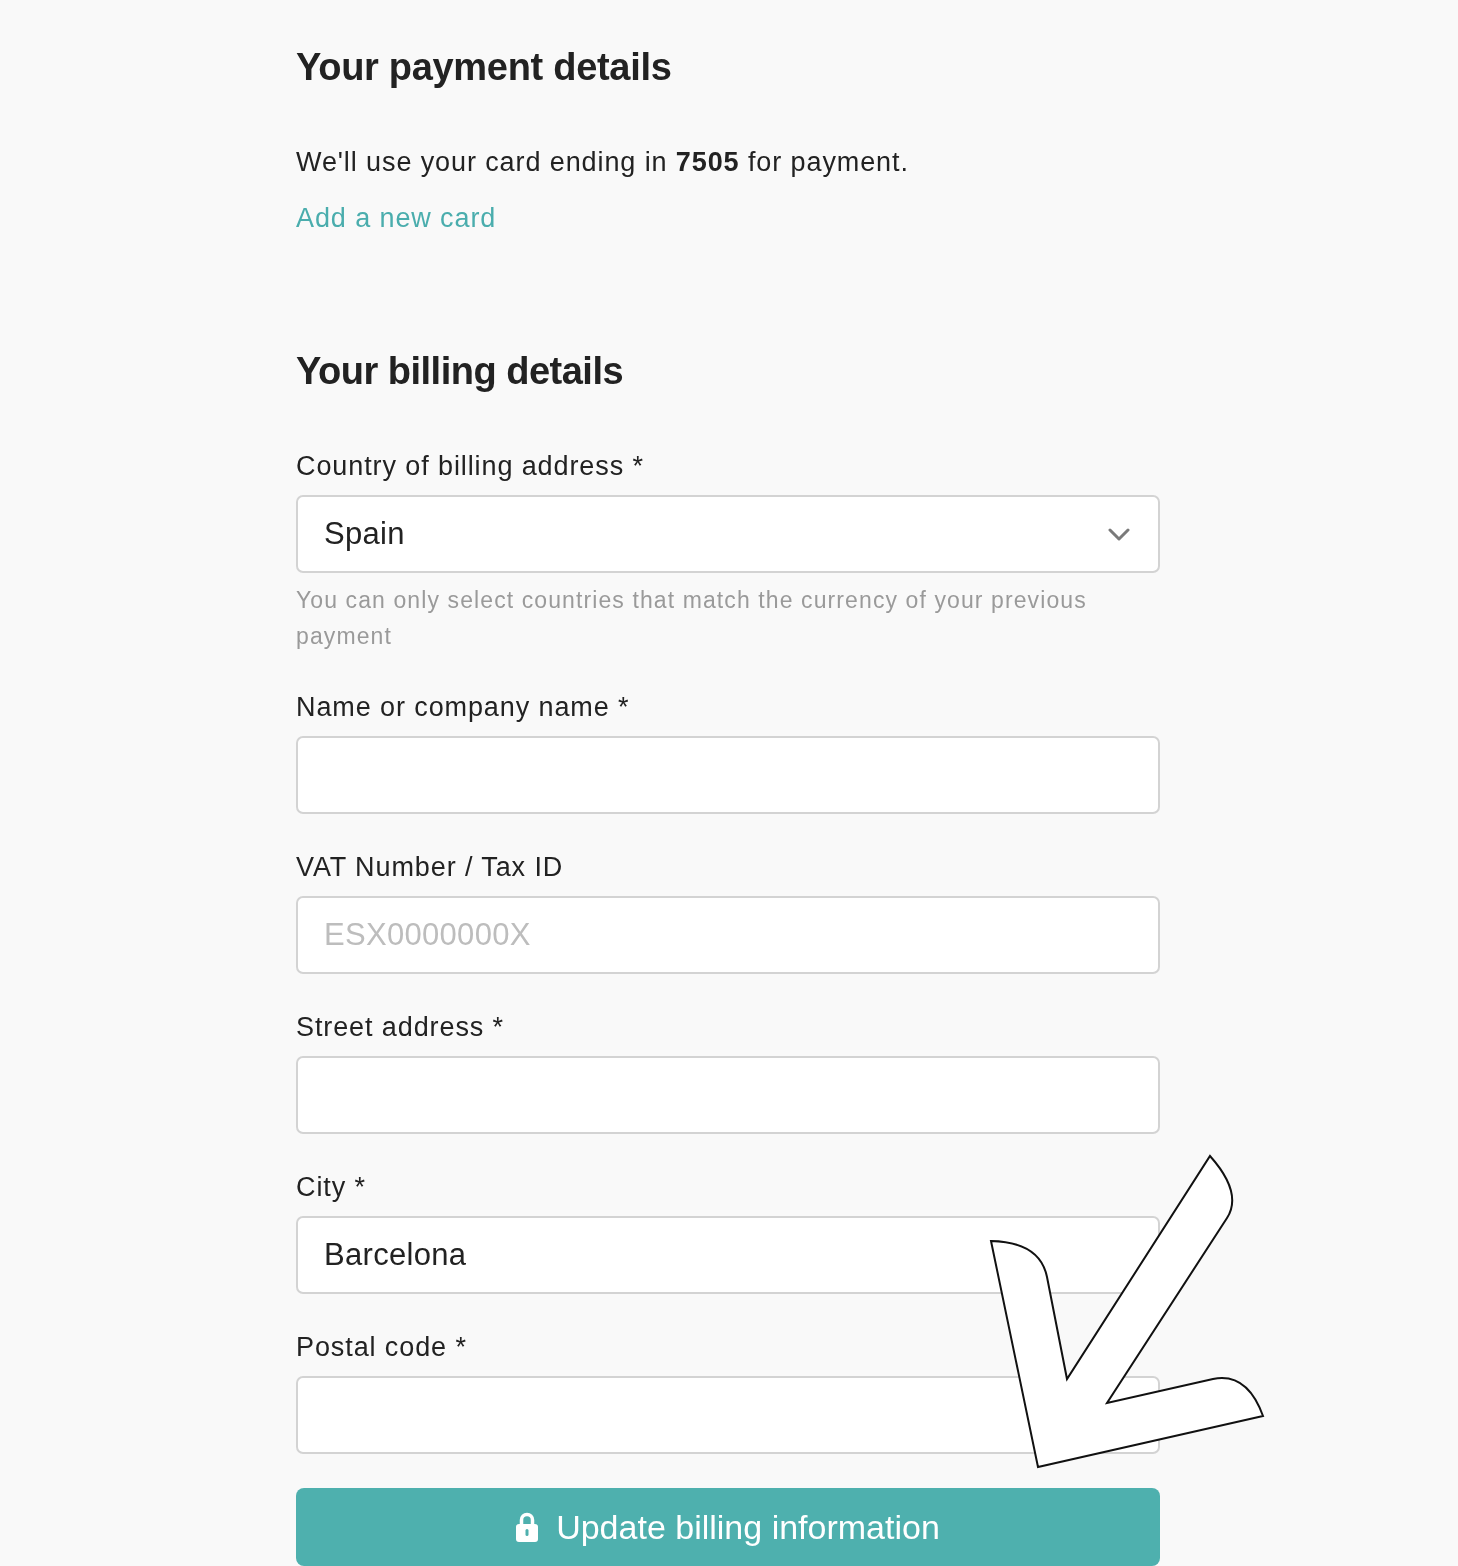 The height and width of the screenshot is (1566, 1458). I want to click on chevron-down-icon, so click(1119, 534).